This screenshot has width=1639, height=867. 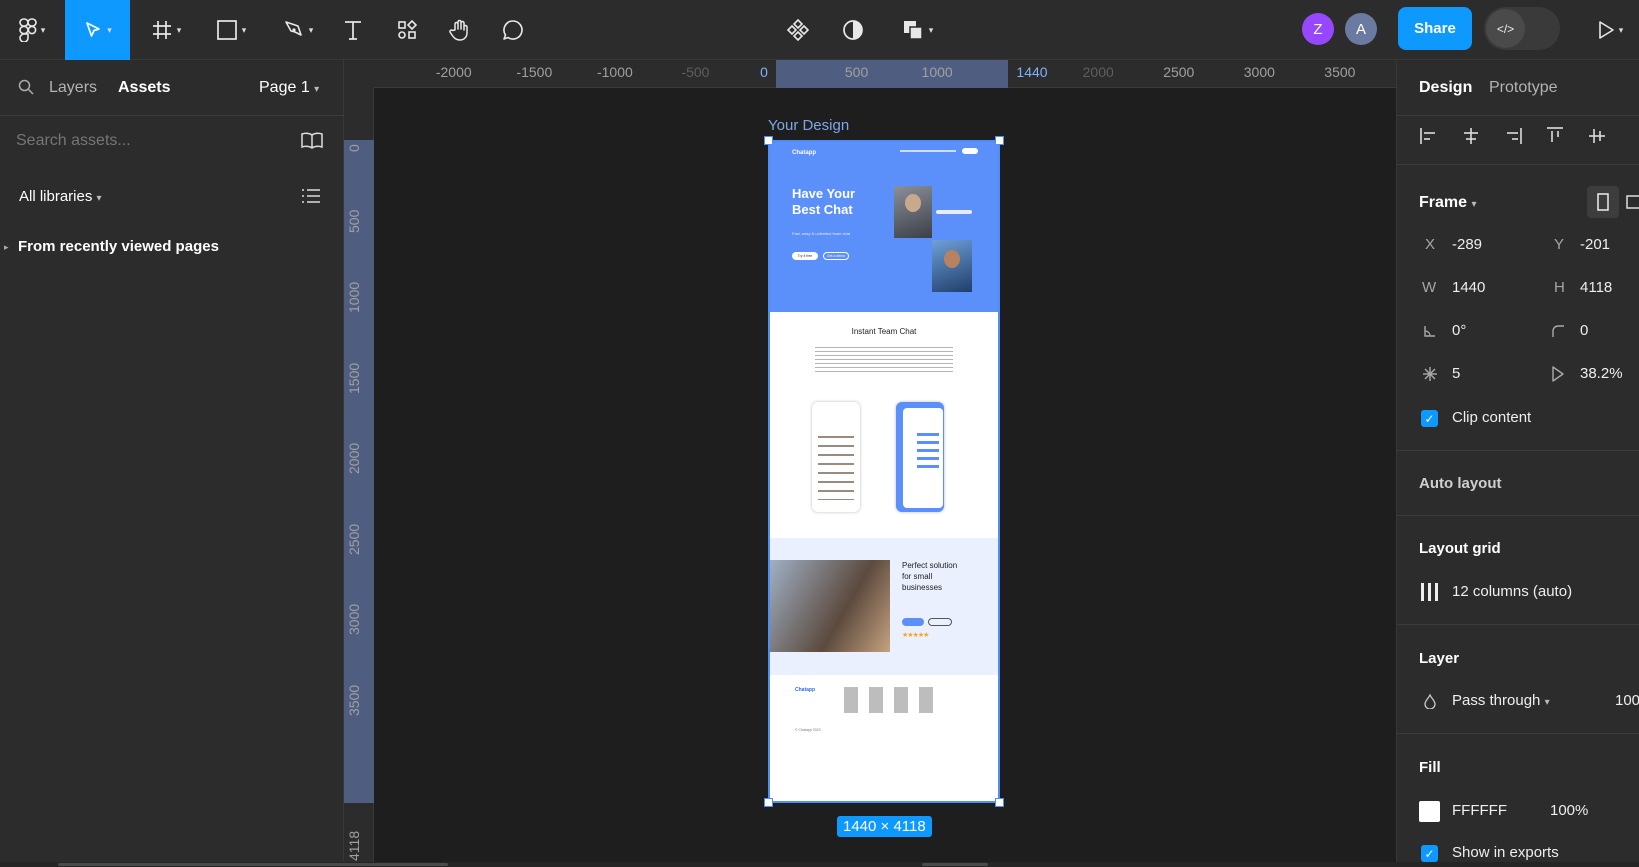 What do you see at coordinates (97, 30) in the screenshot?
I see `move-tool-button: ▾` at bounding box center [97, 30].